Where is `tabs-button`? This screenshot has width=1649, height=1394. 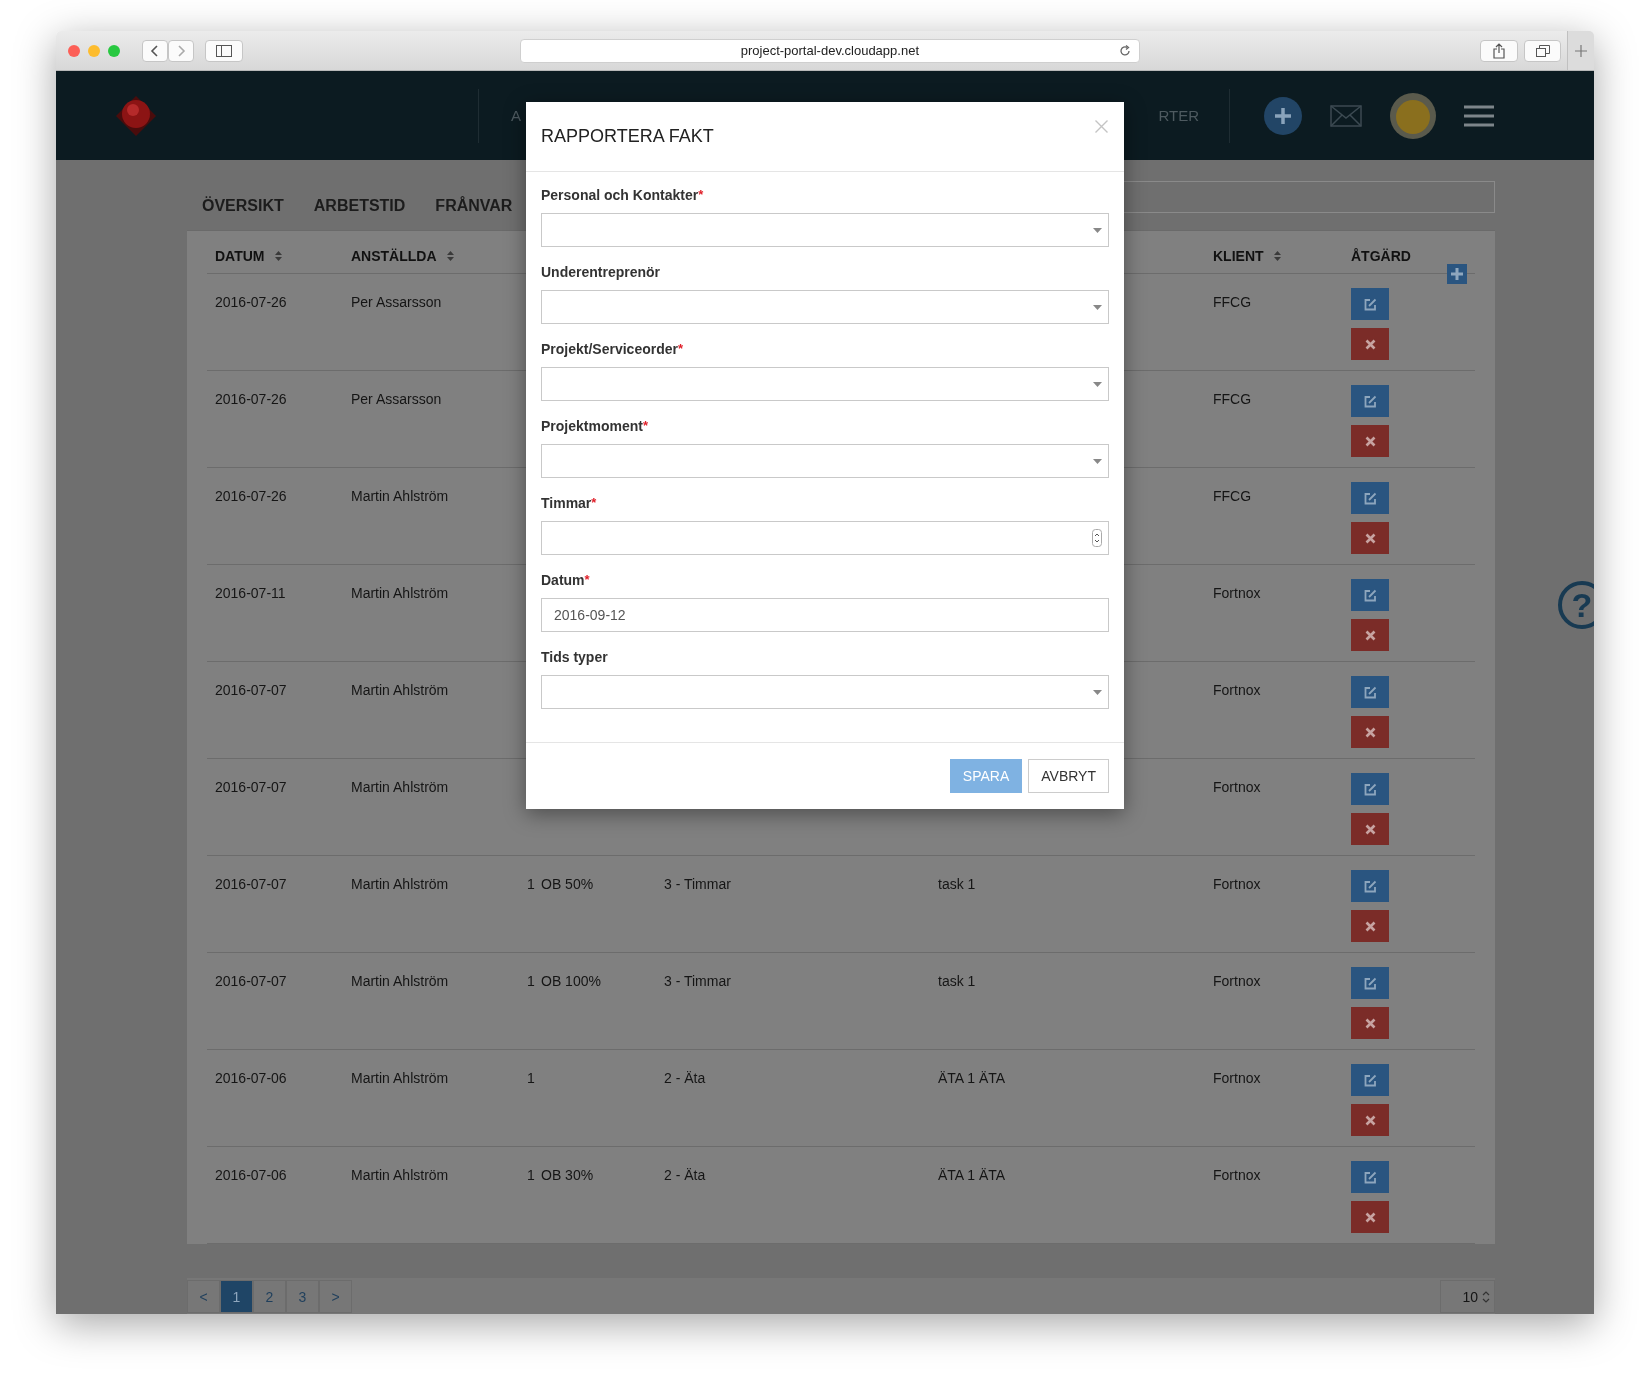 tabs-button is located at coordinates (1542, 50).